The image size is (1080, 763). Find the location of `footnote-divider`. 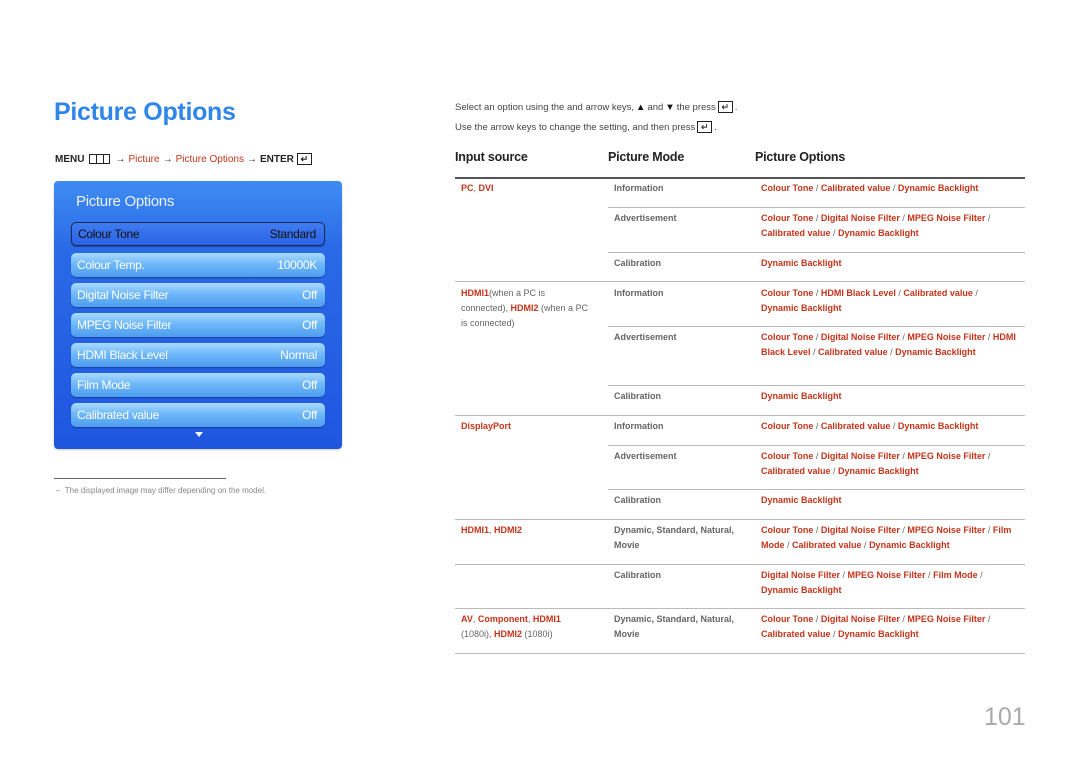

footnote-divider is located at coordinates (140, 478).